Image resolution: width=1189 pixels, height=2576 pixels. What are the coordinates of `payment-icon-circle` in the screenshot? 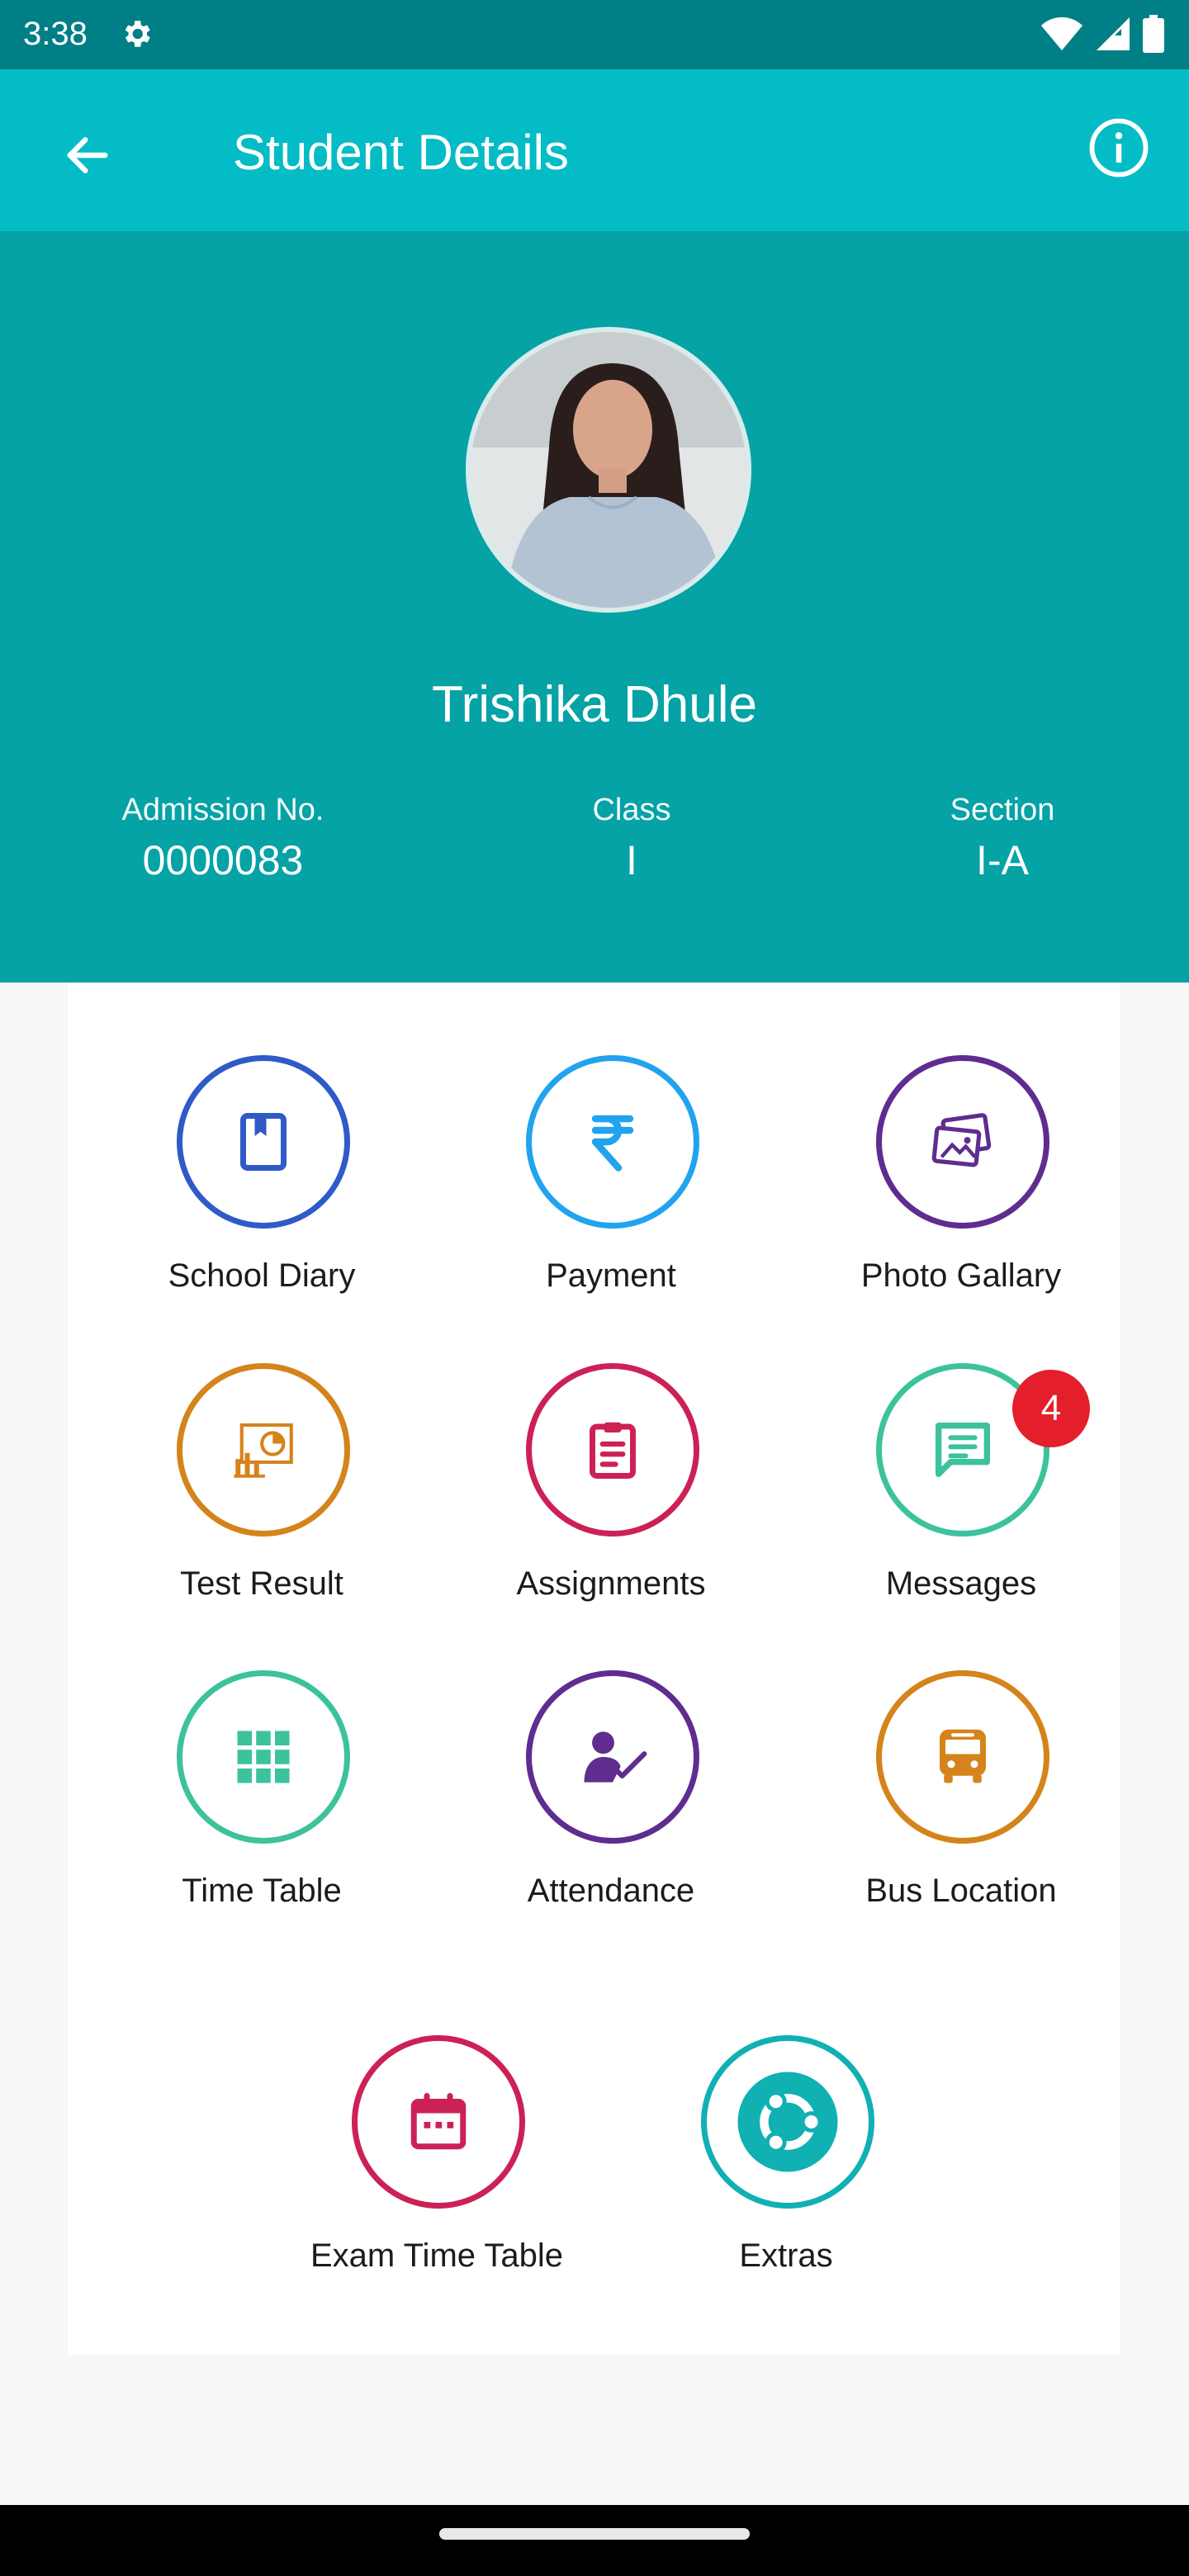 It's located at (612, 1142).